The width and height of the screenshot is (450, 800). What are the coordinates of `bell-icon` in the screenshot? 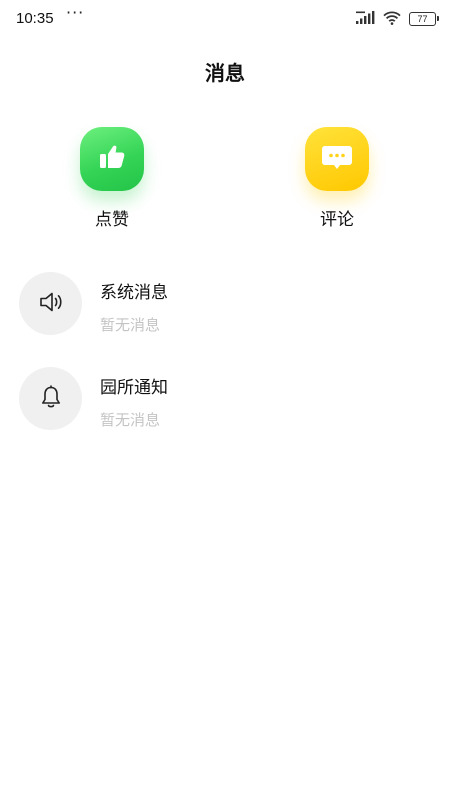 It's located at (51, 399).